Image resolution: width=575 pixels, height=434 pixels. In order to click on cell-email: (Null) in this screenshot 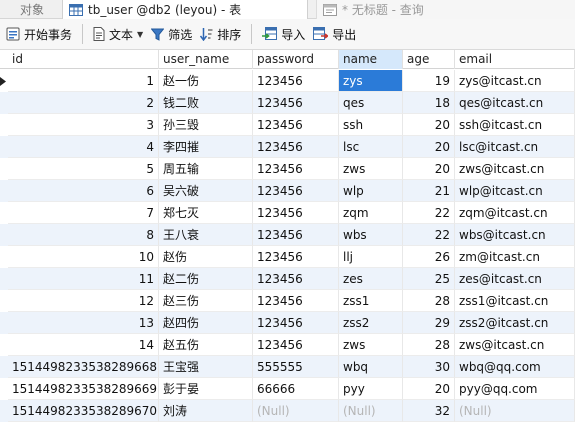, I will do `click(515, 411)`.